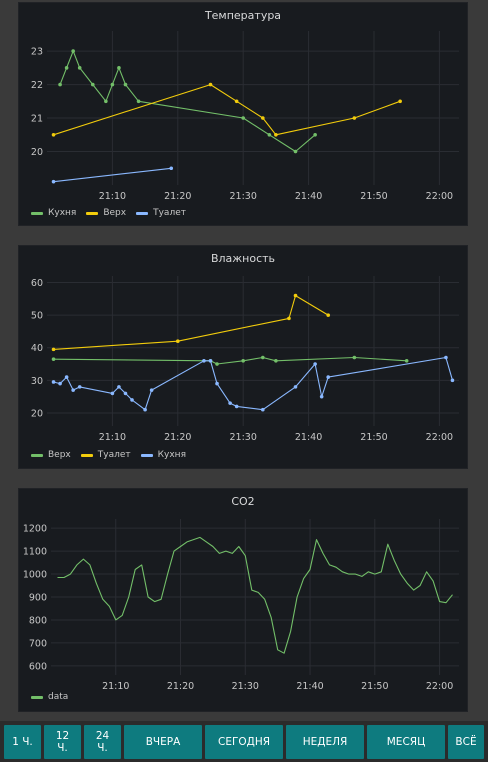 The width and height of the screenshot is (488, 762). Describe the element at coordinates (37, 348) in the screenshot. I see `y-tick-label: 40` at that location.